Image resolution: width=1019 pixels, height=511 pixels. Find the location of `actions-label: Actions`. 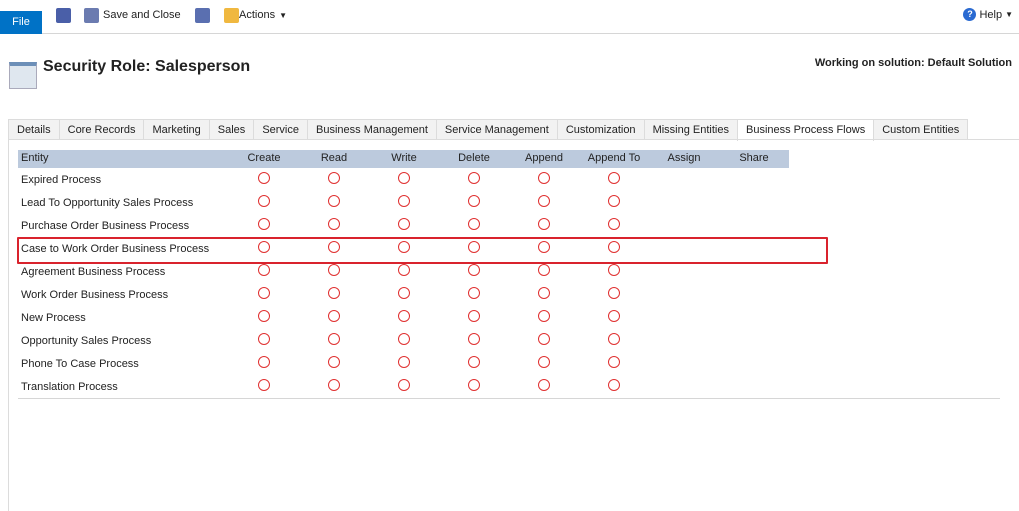

actions-label: Actions is located at coordinates (257, 15).